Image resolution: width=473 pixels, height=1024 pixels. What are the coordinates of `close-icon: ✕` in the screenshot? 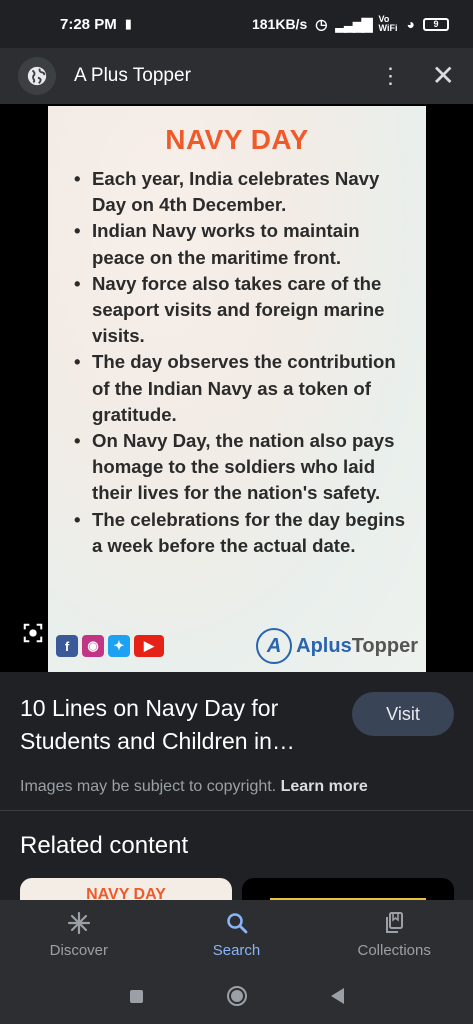 It's located at (443, 76).